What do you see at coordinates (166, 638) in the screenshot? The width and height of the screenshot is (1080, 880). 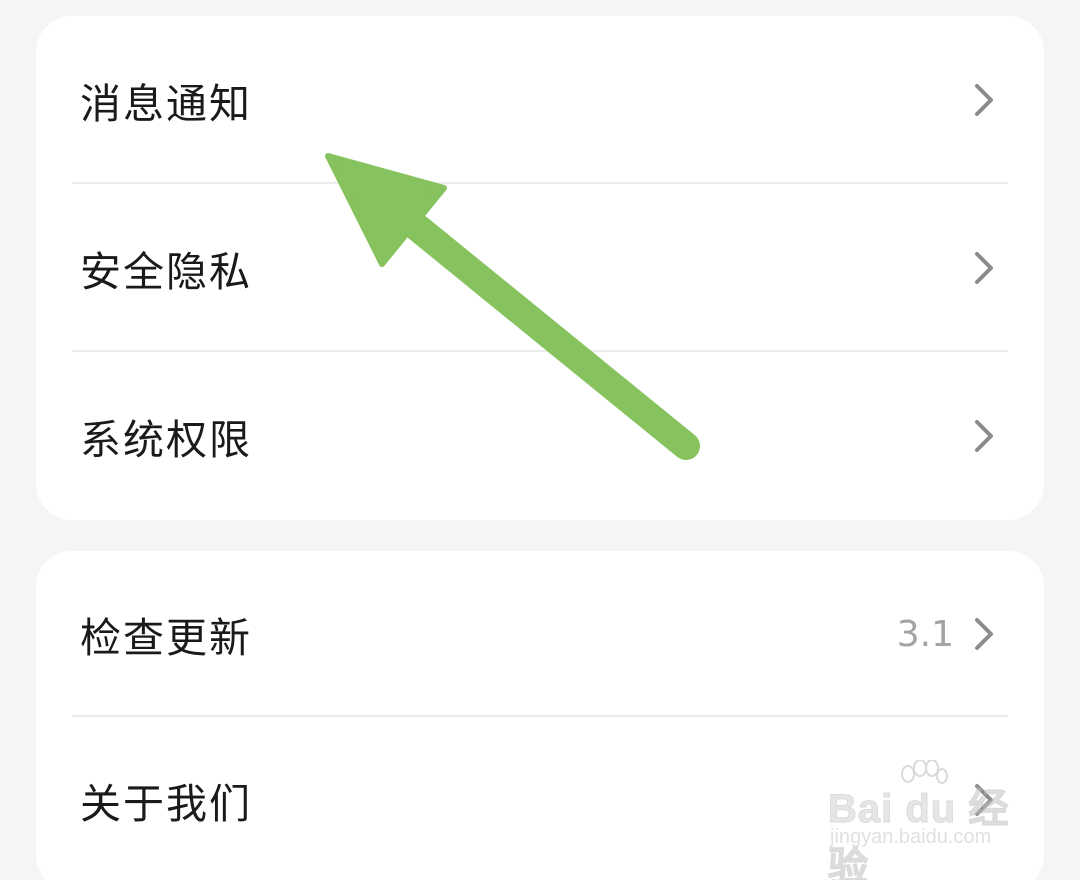 I see `settings-item-label: 检查更新` at bounding box center [166, 638].